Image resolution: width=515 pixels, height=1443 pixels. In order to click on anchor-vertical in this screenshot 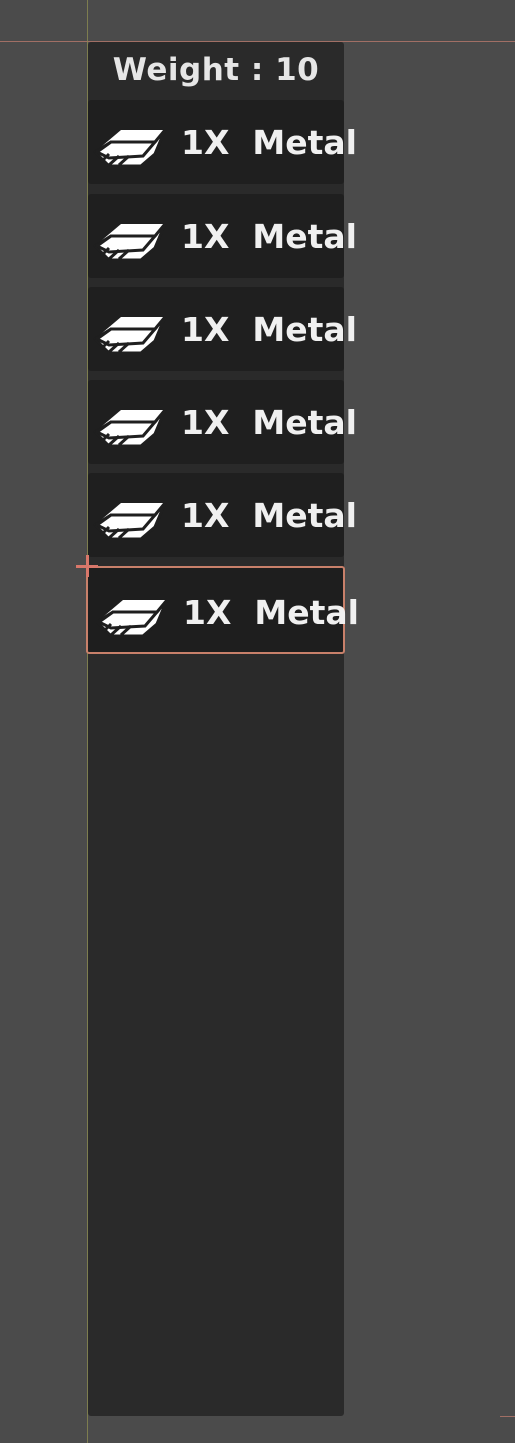, I will do `click(87, 566)`.